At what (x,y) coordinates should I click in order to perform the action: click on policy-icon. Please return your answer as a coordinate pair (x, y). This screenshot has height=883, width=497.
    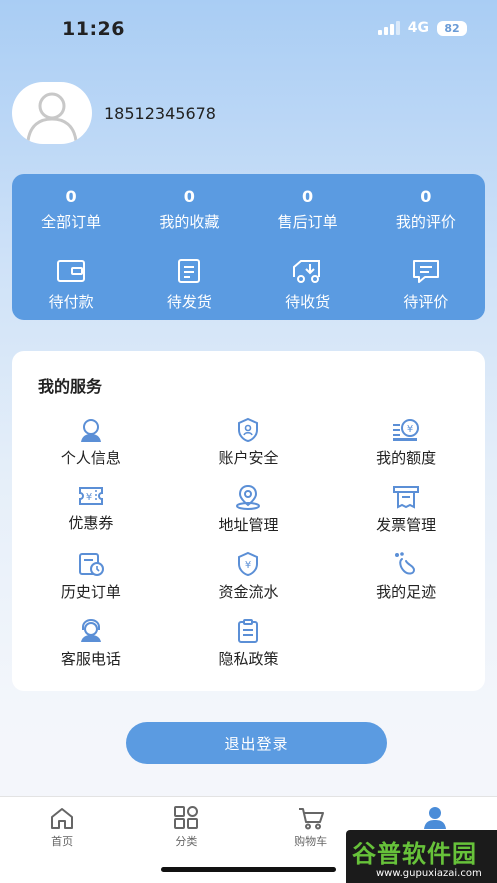
    Looking at the image, I should click on (248, 631).